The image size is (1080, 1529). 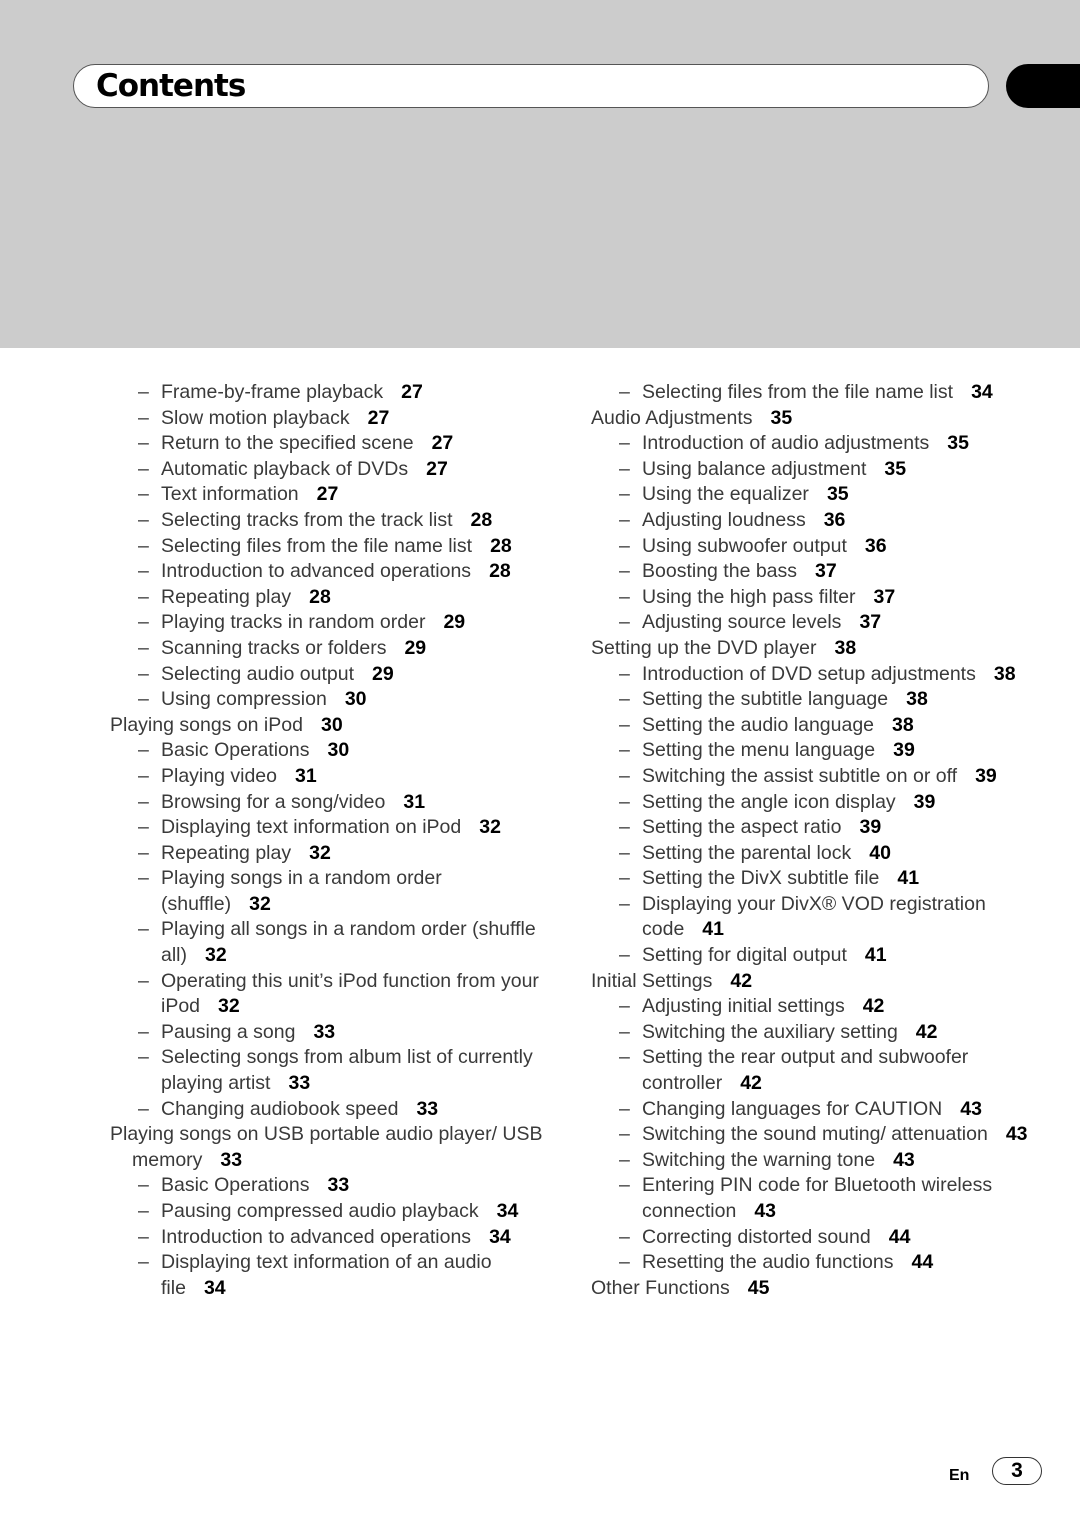 I want to click on toc-entry-title: Playing video, so click(x=219, y=775).